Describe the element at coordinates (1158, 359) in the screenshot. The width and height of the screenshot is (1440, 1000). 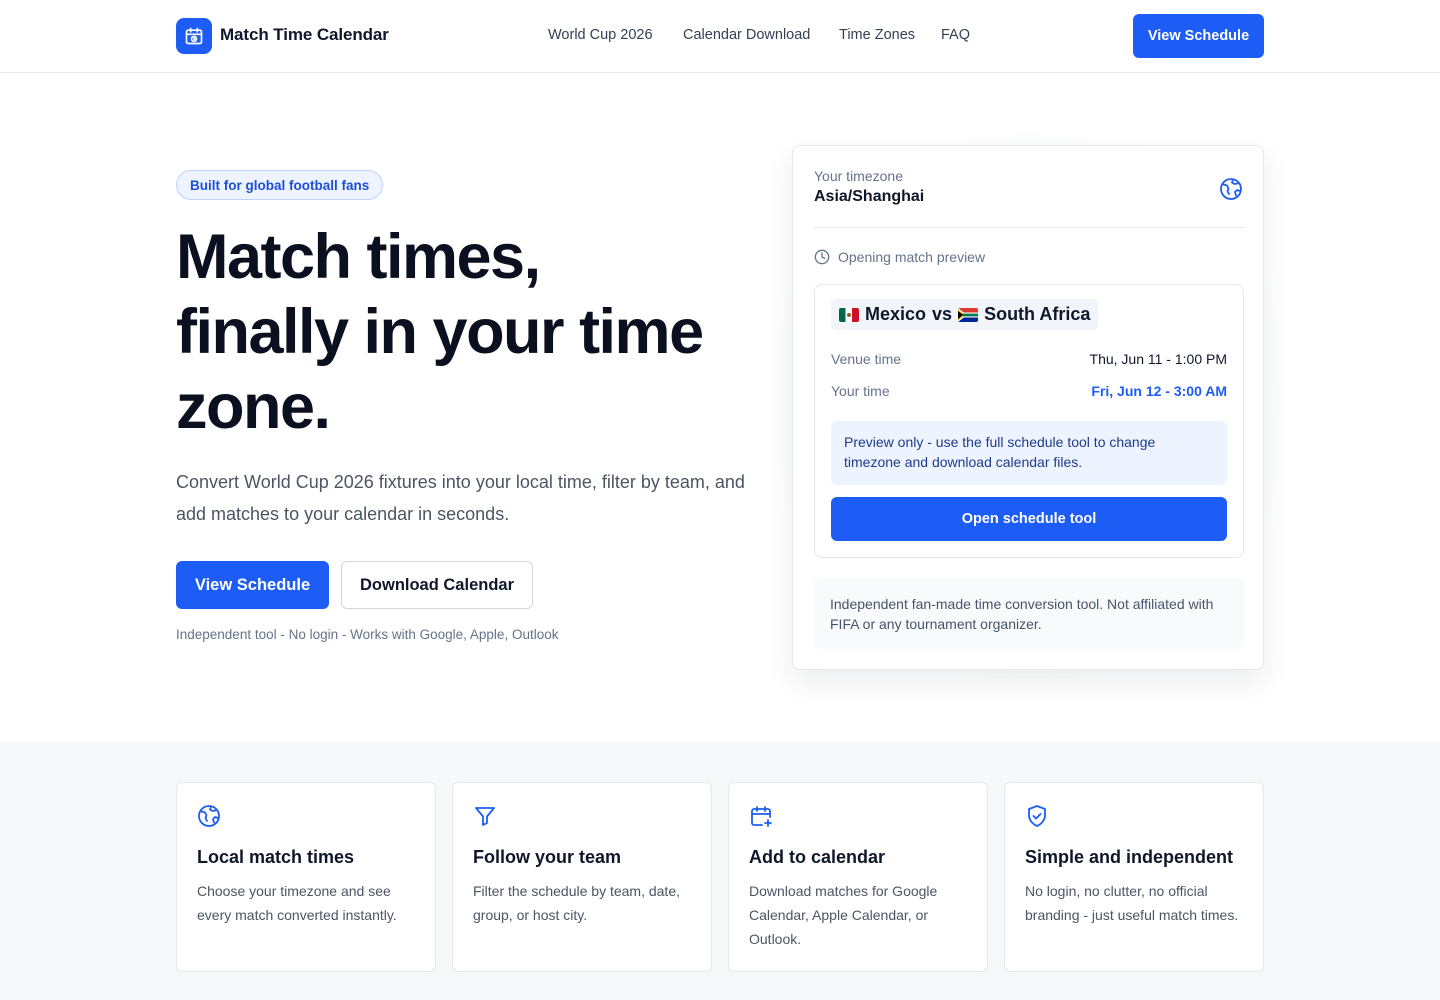
I see `venue-time-value: Thu, Jun 11 - 1:00 PM` at that location.